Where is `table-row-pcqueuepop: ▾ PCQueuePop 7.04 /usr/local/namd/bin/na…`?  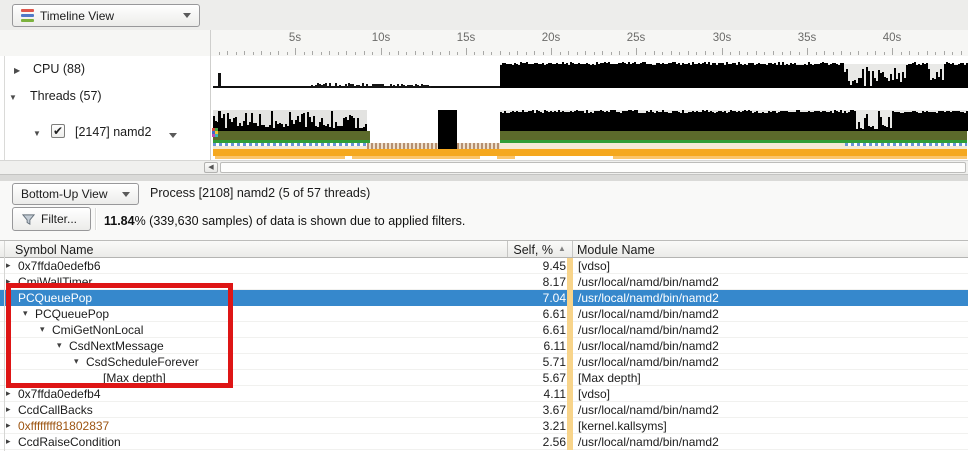
table-row-pcqueuepop: ▾ PCQueuePop 7.04 /usr/local/namd/bin/na… is located at coordinates (484, 298).